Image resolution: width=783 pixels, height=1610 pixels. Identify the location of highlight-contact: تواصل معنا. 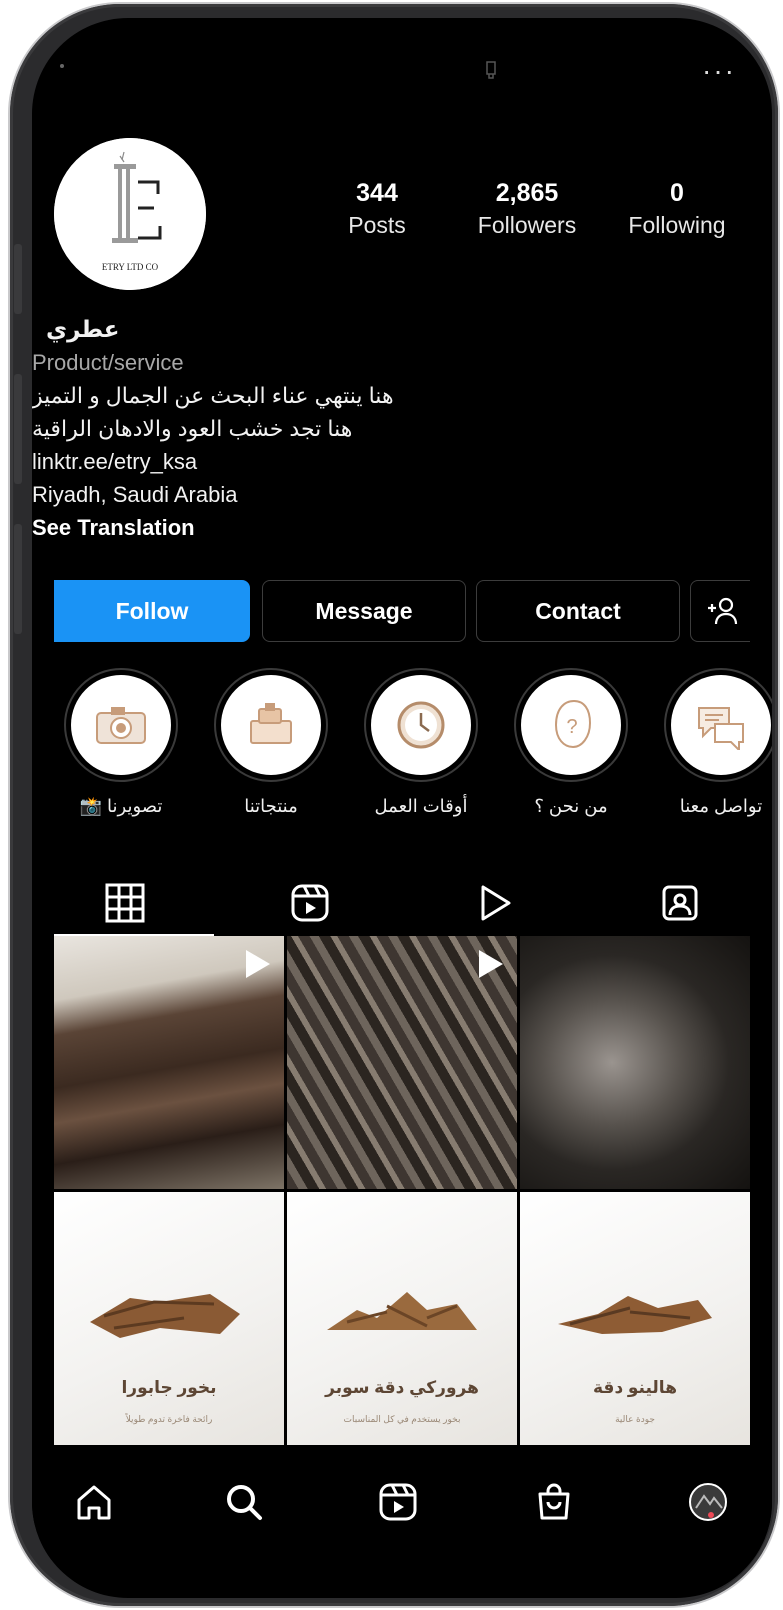
(714, 742).